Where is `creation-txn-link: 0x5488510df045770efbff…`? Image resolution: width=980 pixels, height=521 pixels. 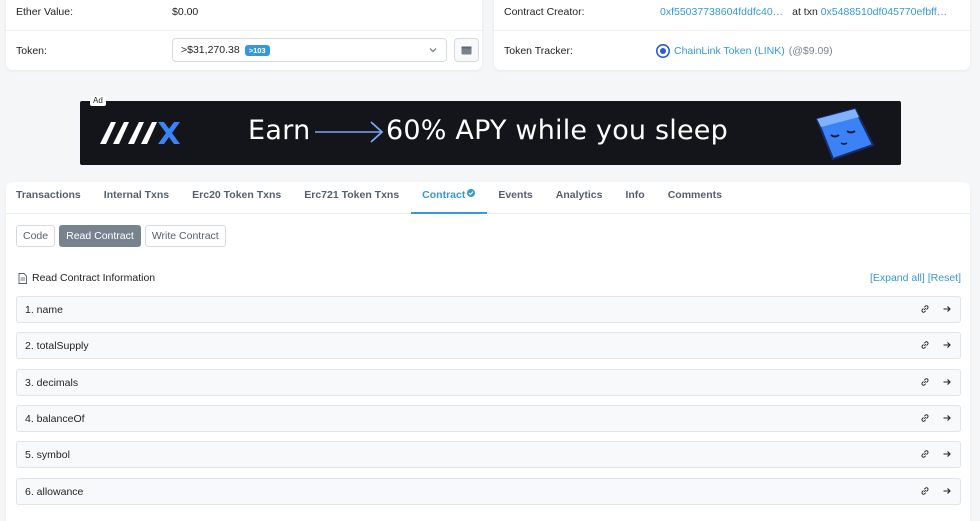
creation-txn-link: 0x5488510df045770efbff… is located at coordinates (884, 12).